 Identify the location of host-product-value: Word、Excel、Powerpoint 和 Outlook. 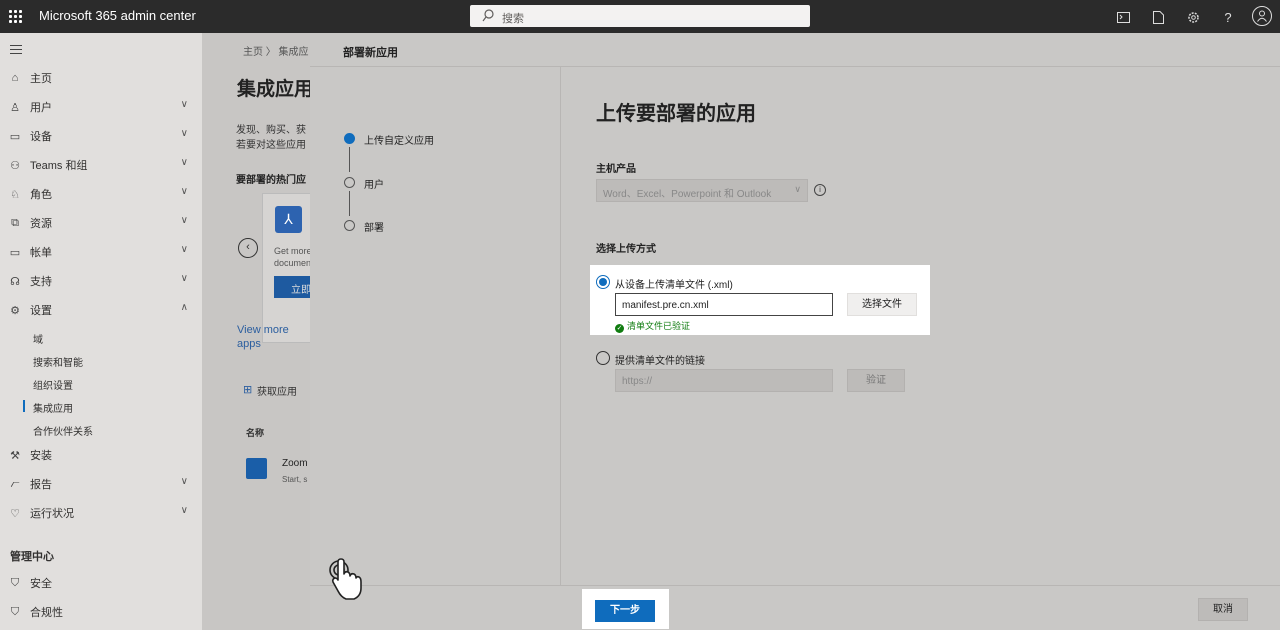
(687, 194).